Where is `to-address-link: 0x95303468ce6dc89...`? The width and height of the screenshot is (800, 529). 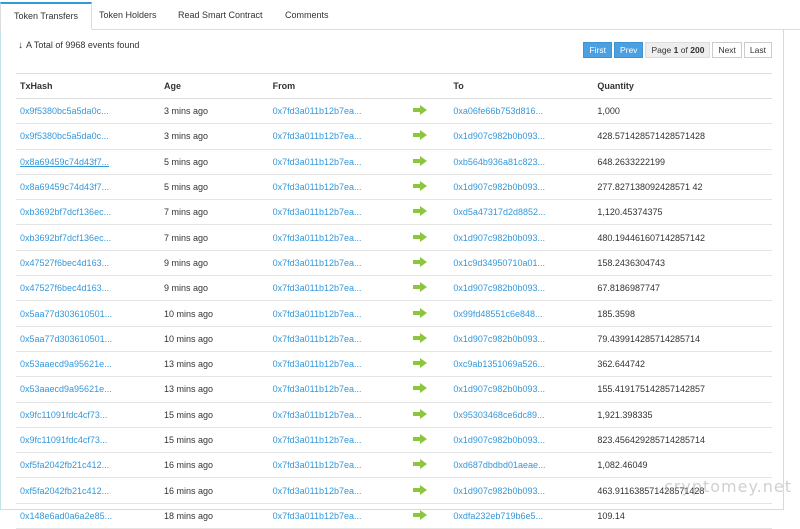
to-address-link: 0x95303468ce6dc89... is located at coordinates (498, 415).